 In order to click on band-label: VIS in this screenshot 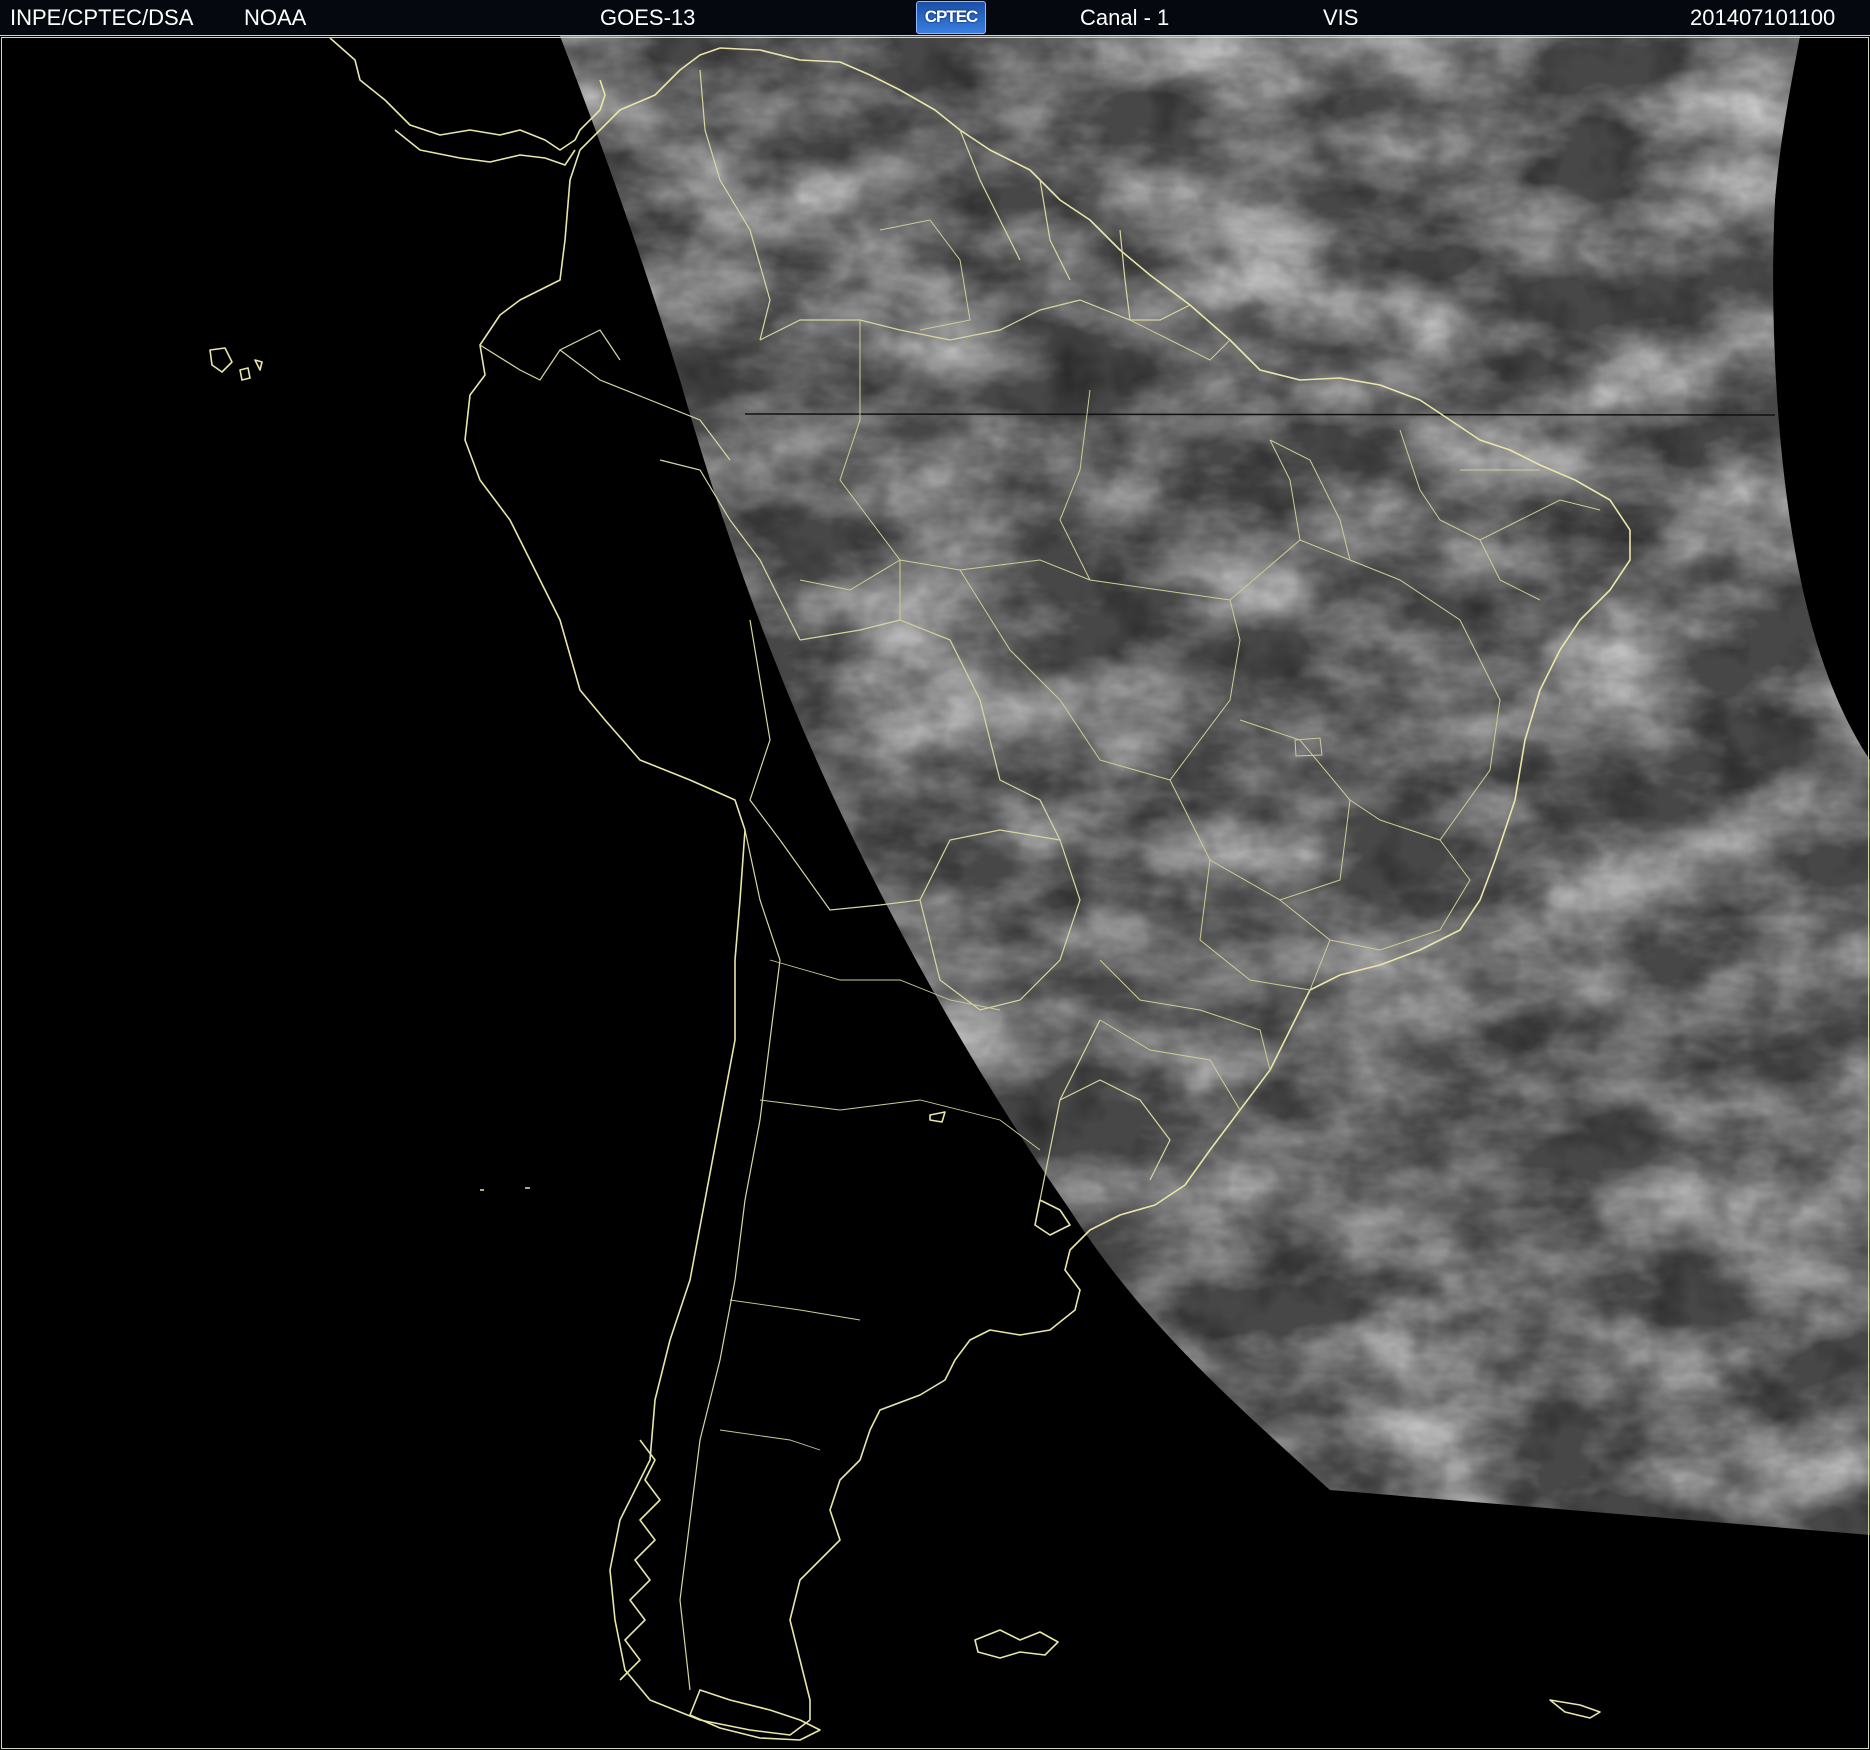, I will do `click(1341, 17)`.